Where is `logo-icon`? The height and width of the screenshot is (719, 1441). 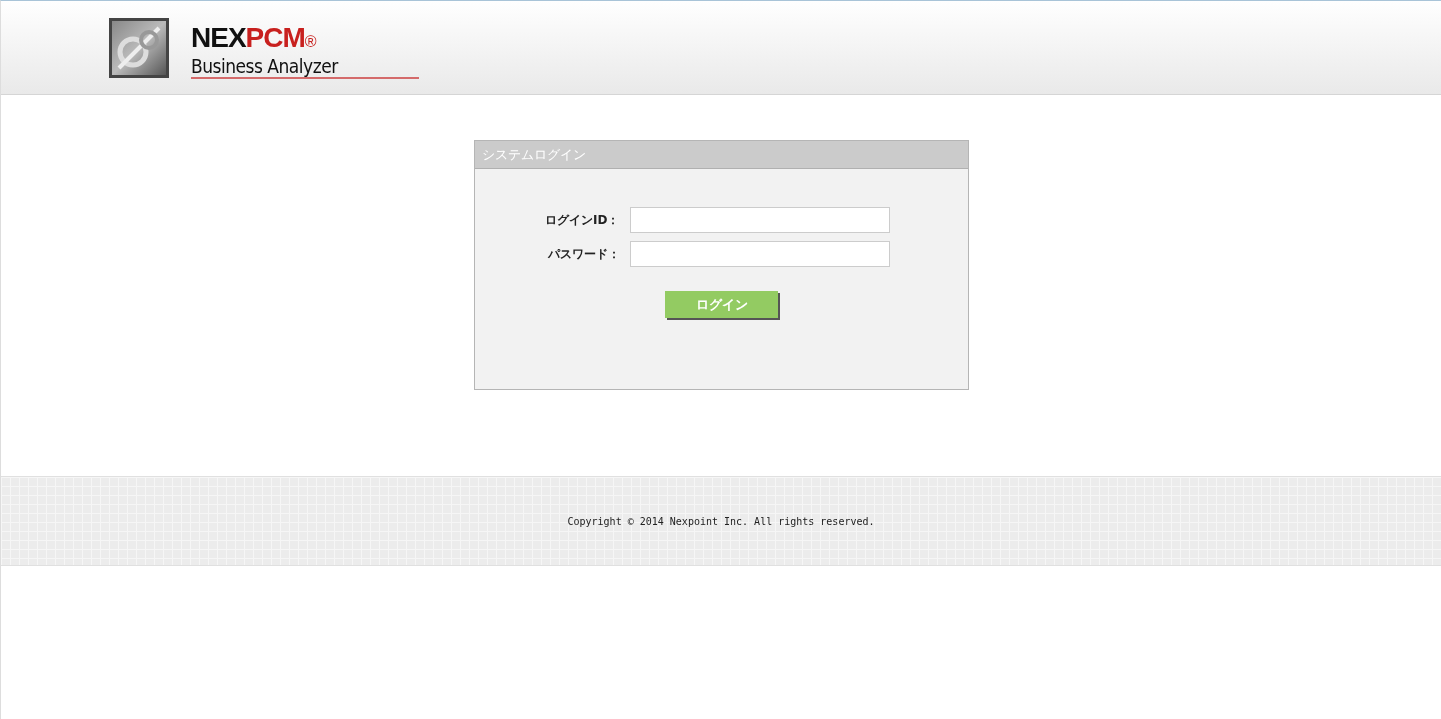
logo-icon is located at coordinates (139, 47).